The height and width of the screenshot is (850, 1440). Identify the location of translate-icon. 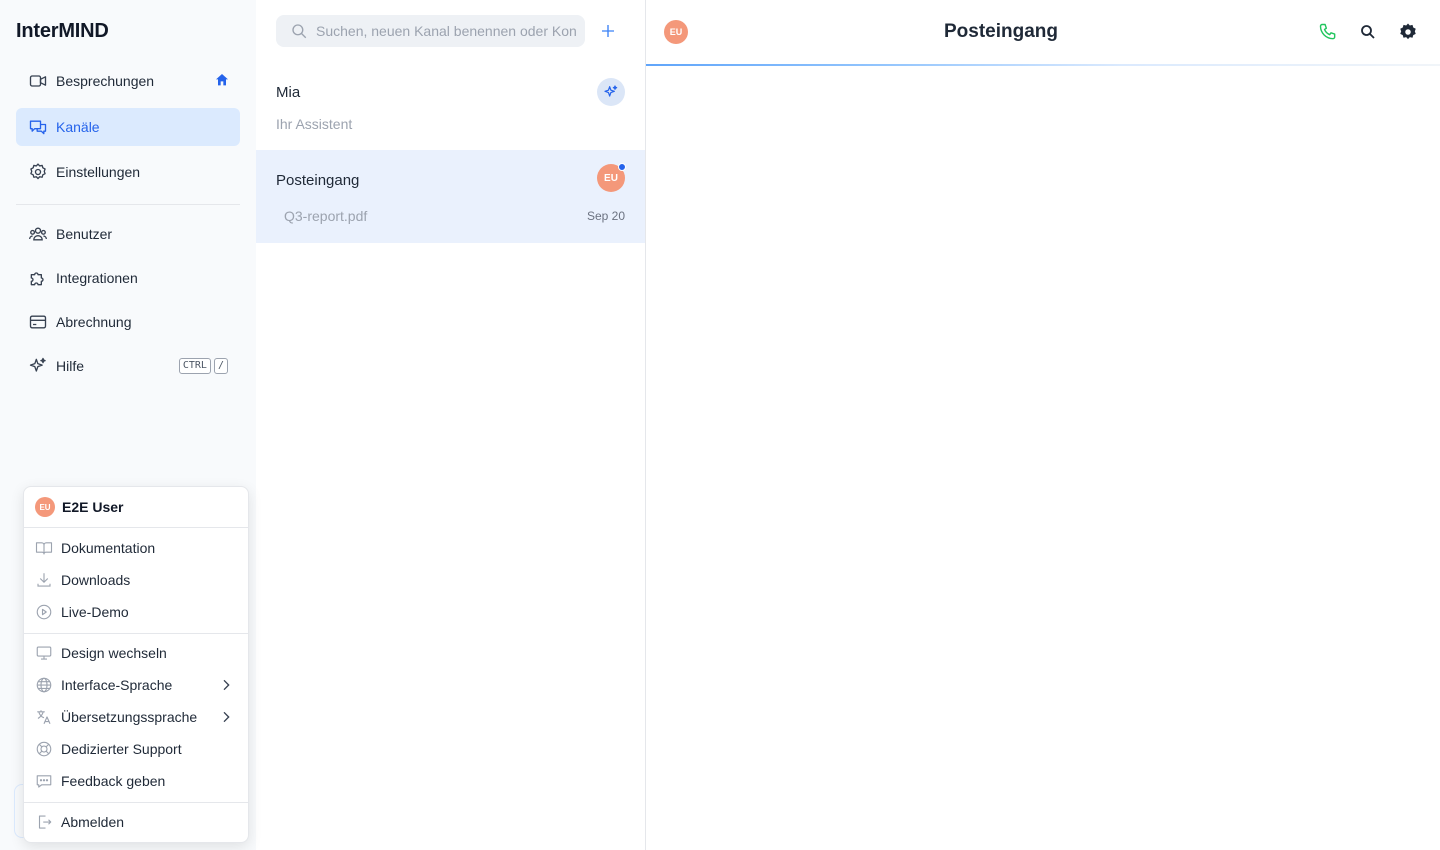
(44, 717).